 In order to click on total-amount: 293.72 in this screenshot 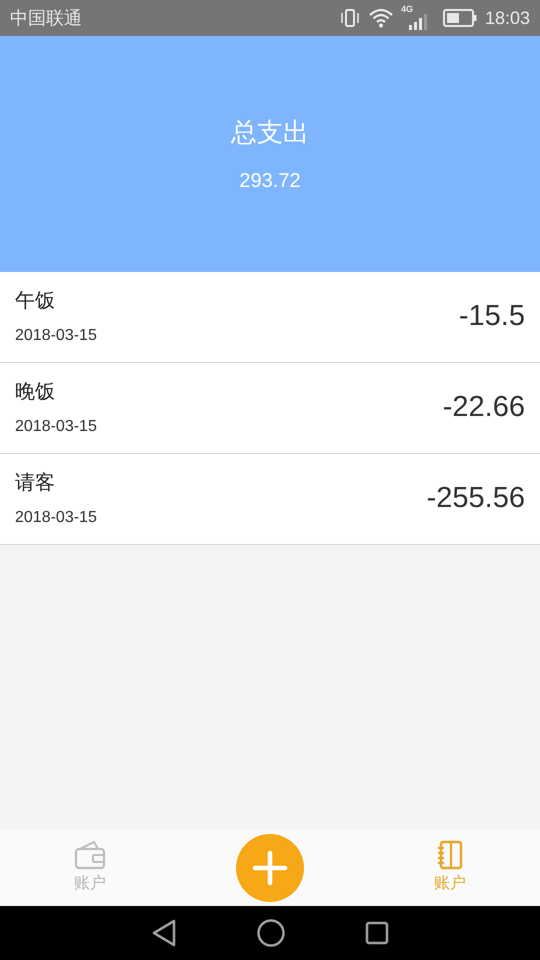, I will do `click(270, 181)`.